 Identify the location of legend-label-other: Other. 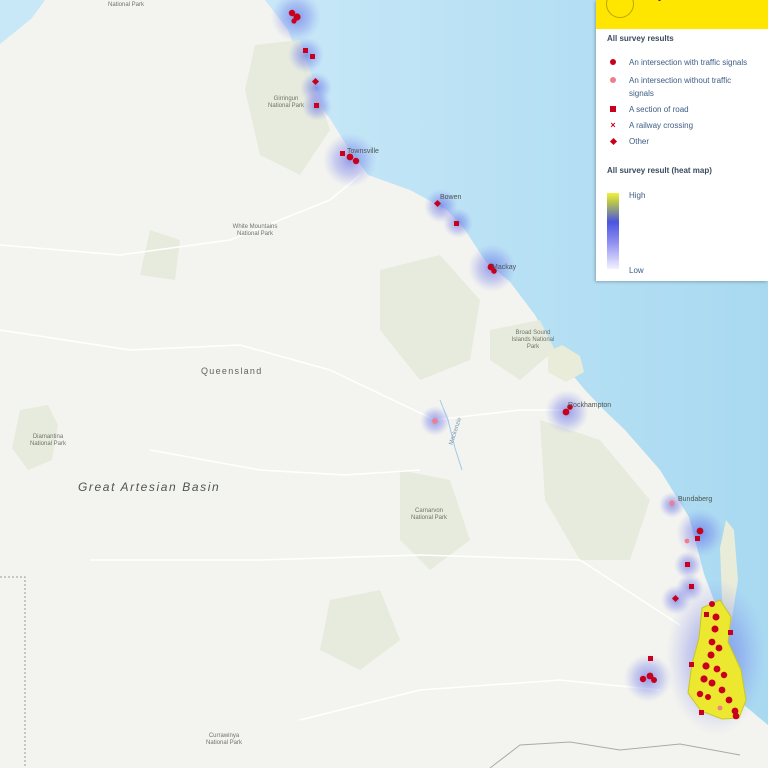
(639, 141).